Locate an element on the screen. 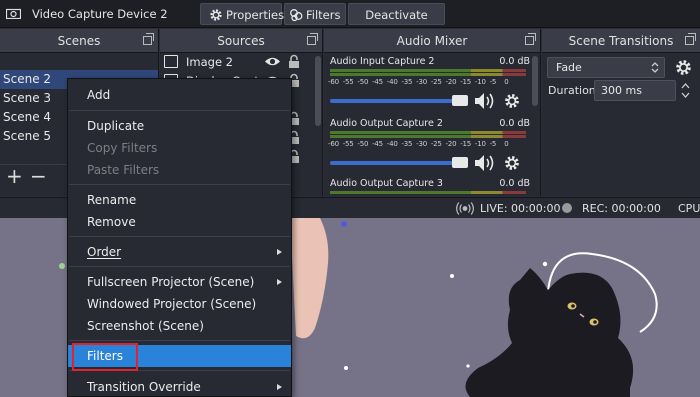 Image resolution: width=700 pixels, height=397 pixels. spin-arrows-icon is located at coordinates (685, 90).